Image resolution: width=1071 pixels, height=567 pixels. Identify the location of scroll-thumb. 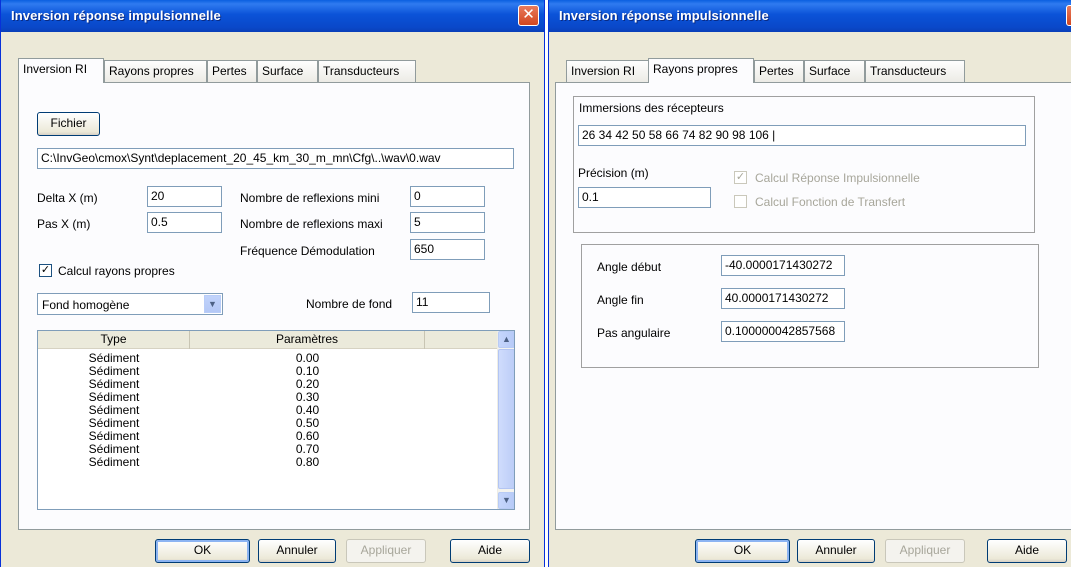
(506, 419).